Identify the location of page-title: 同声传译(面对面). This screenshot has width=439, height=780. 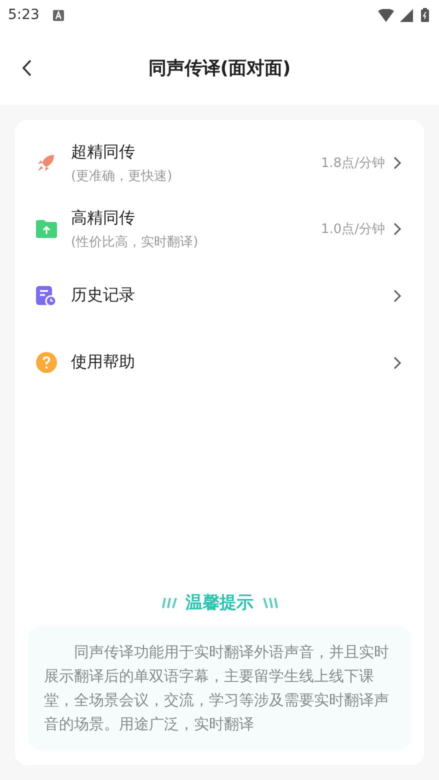
(219, 68).